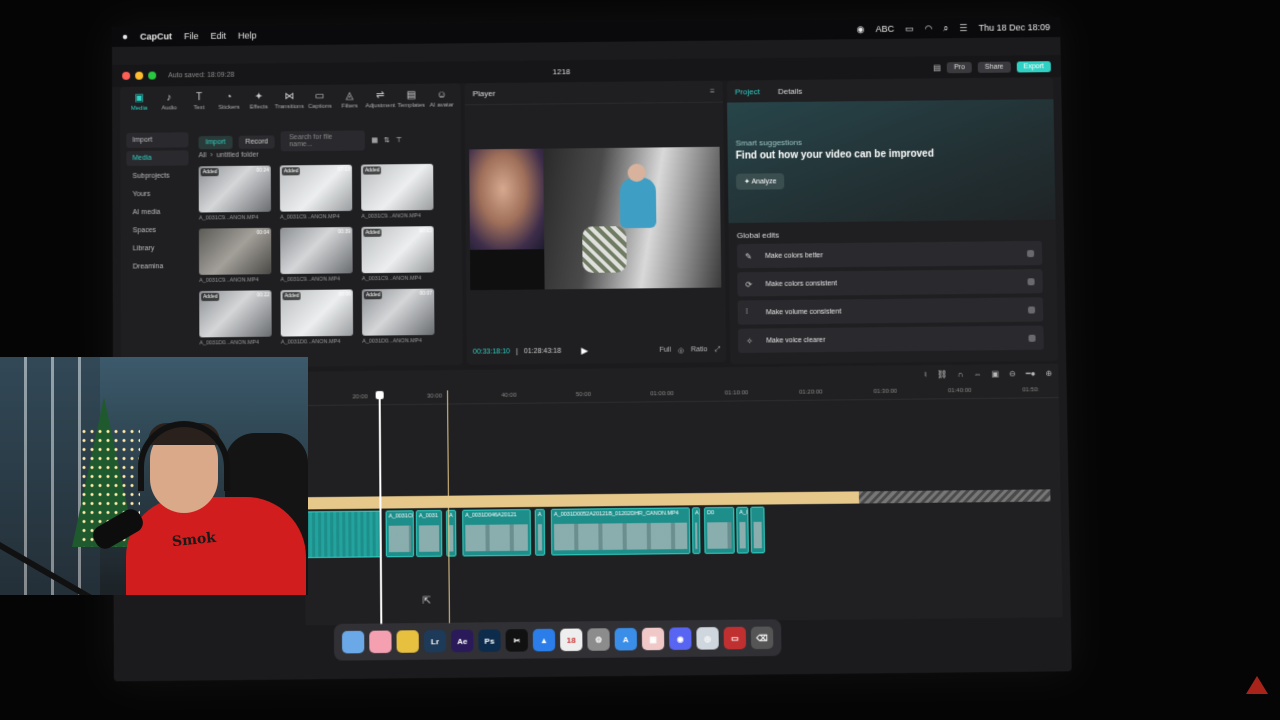  Describe the element at coordinates (259, 100) in the screenshot. I see `tool-effects: ✦ Effects` at that location.